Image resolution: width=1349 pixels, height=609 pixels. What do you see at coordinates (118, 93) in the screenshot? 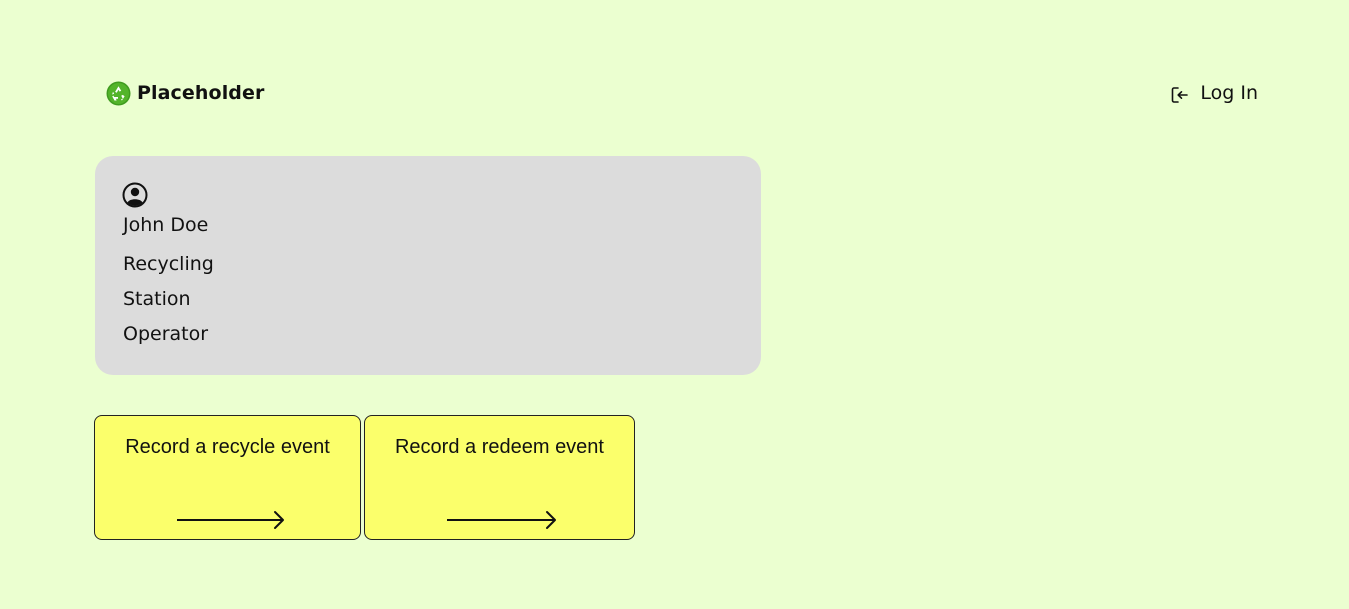
I see `recycle-logo-icon` at bounding box center [118, 93].